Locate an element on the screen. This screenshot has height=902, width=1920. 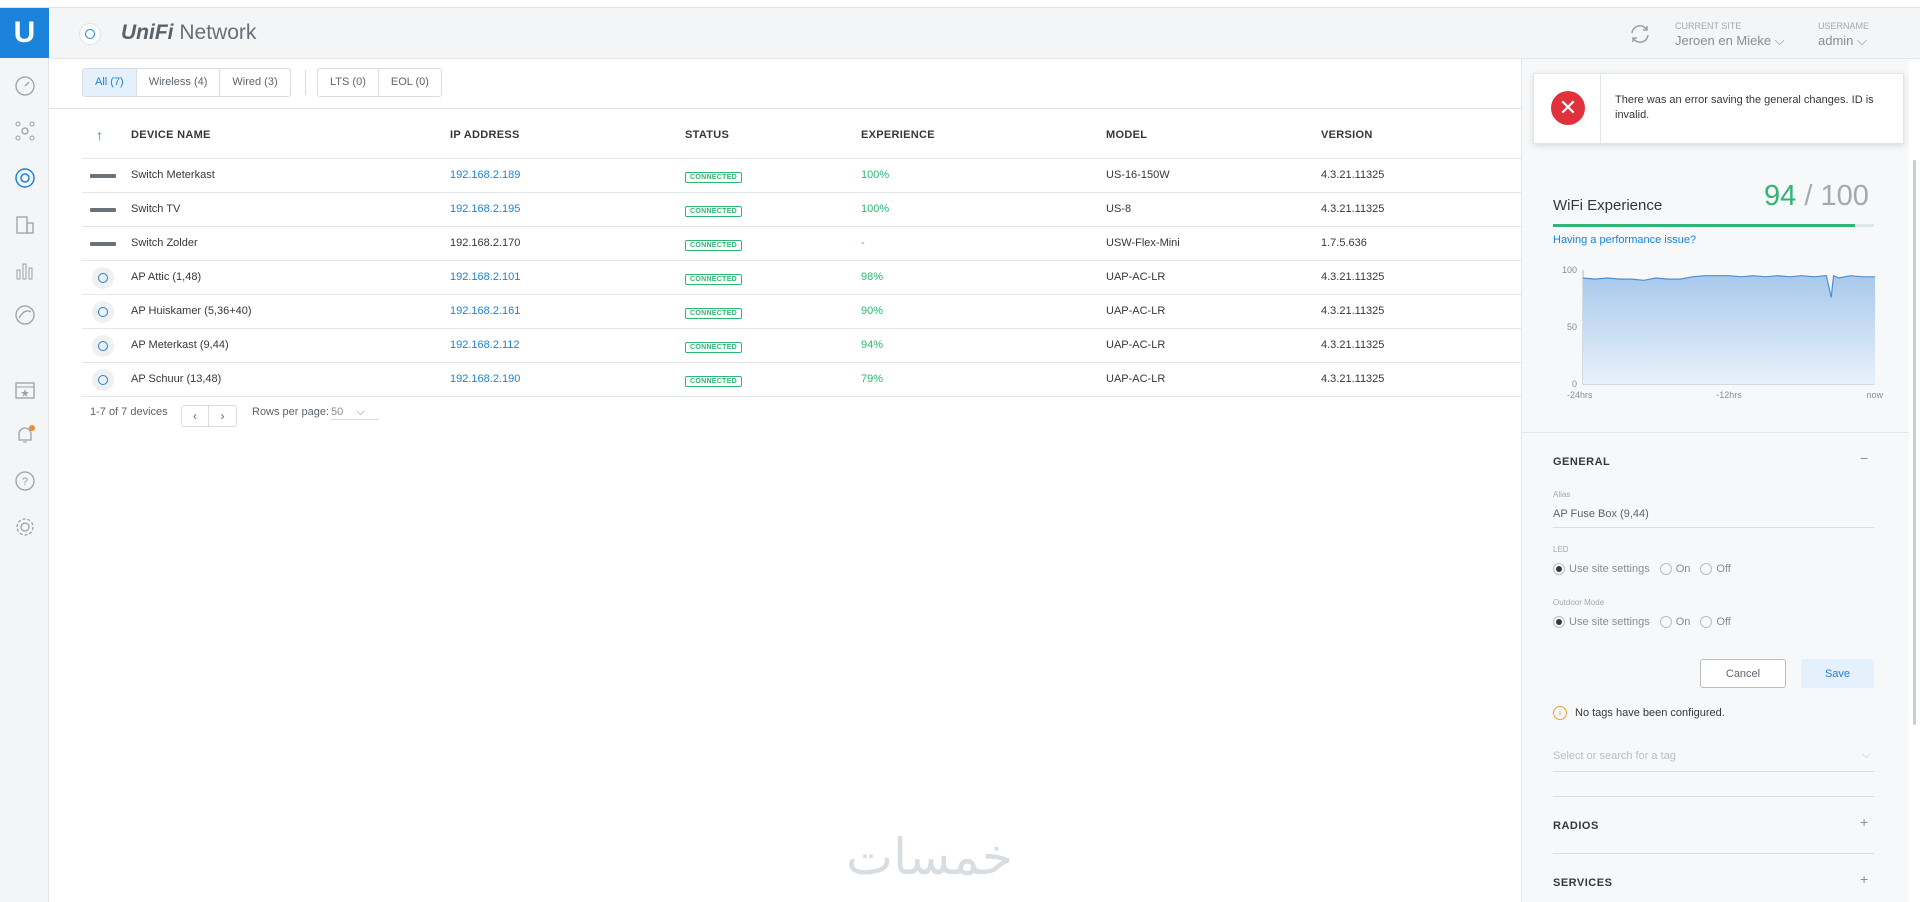
device-name: AP Attic (1,48) is located at coordinates (166, 277).